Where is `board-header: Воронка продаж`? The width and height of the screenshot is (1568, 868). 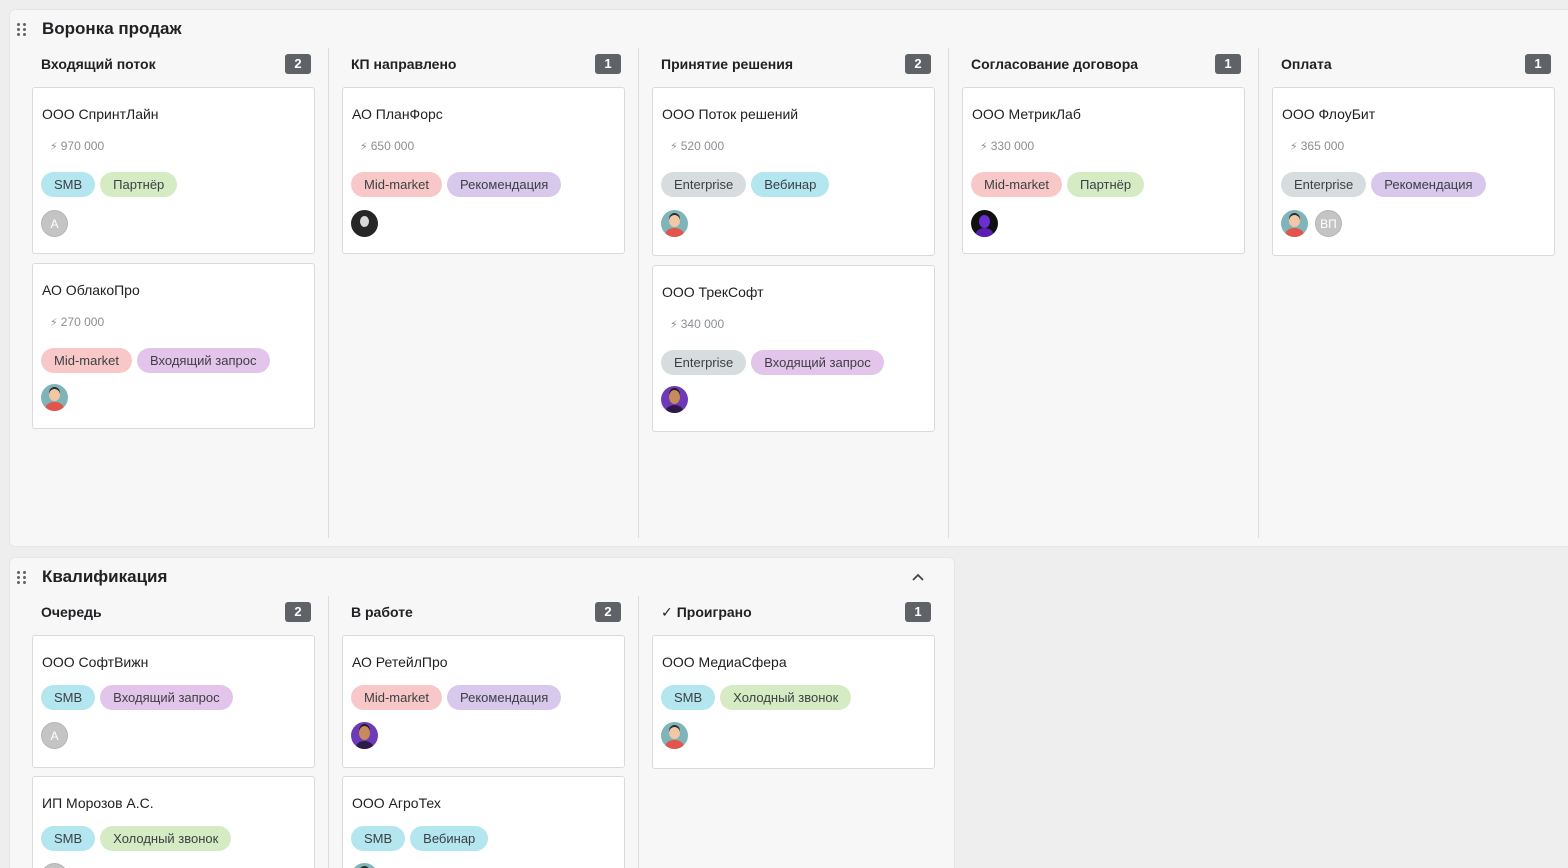
board-header: Воронка продаж is located at coordinates (789, 29).